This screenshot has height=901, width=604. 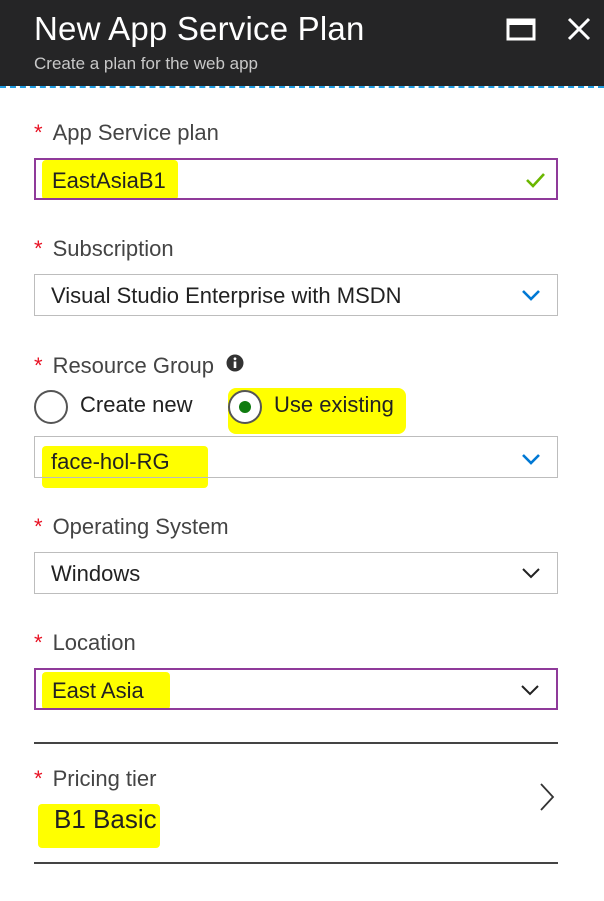 What do you see at coordinates (104, 778) in the screenshot?
I see `pricing-tier-label-text: Pricing tier` at bounding box center [104, 778].